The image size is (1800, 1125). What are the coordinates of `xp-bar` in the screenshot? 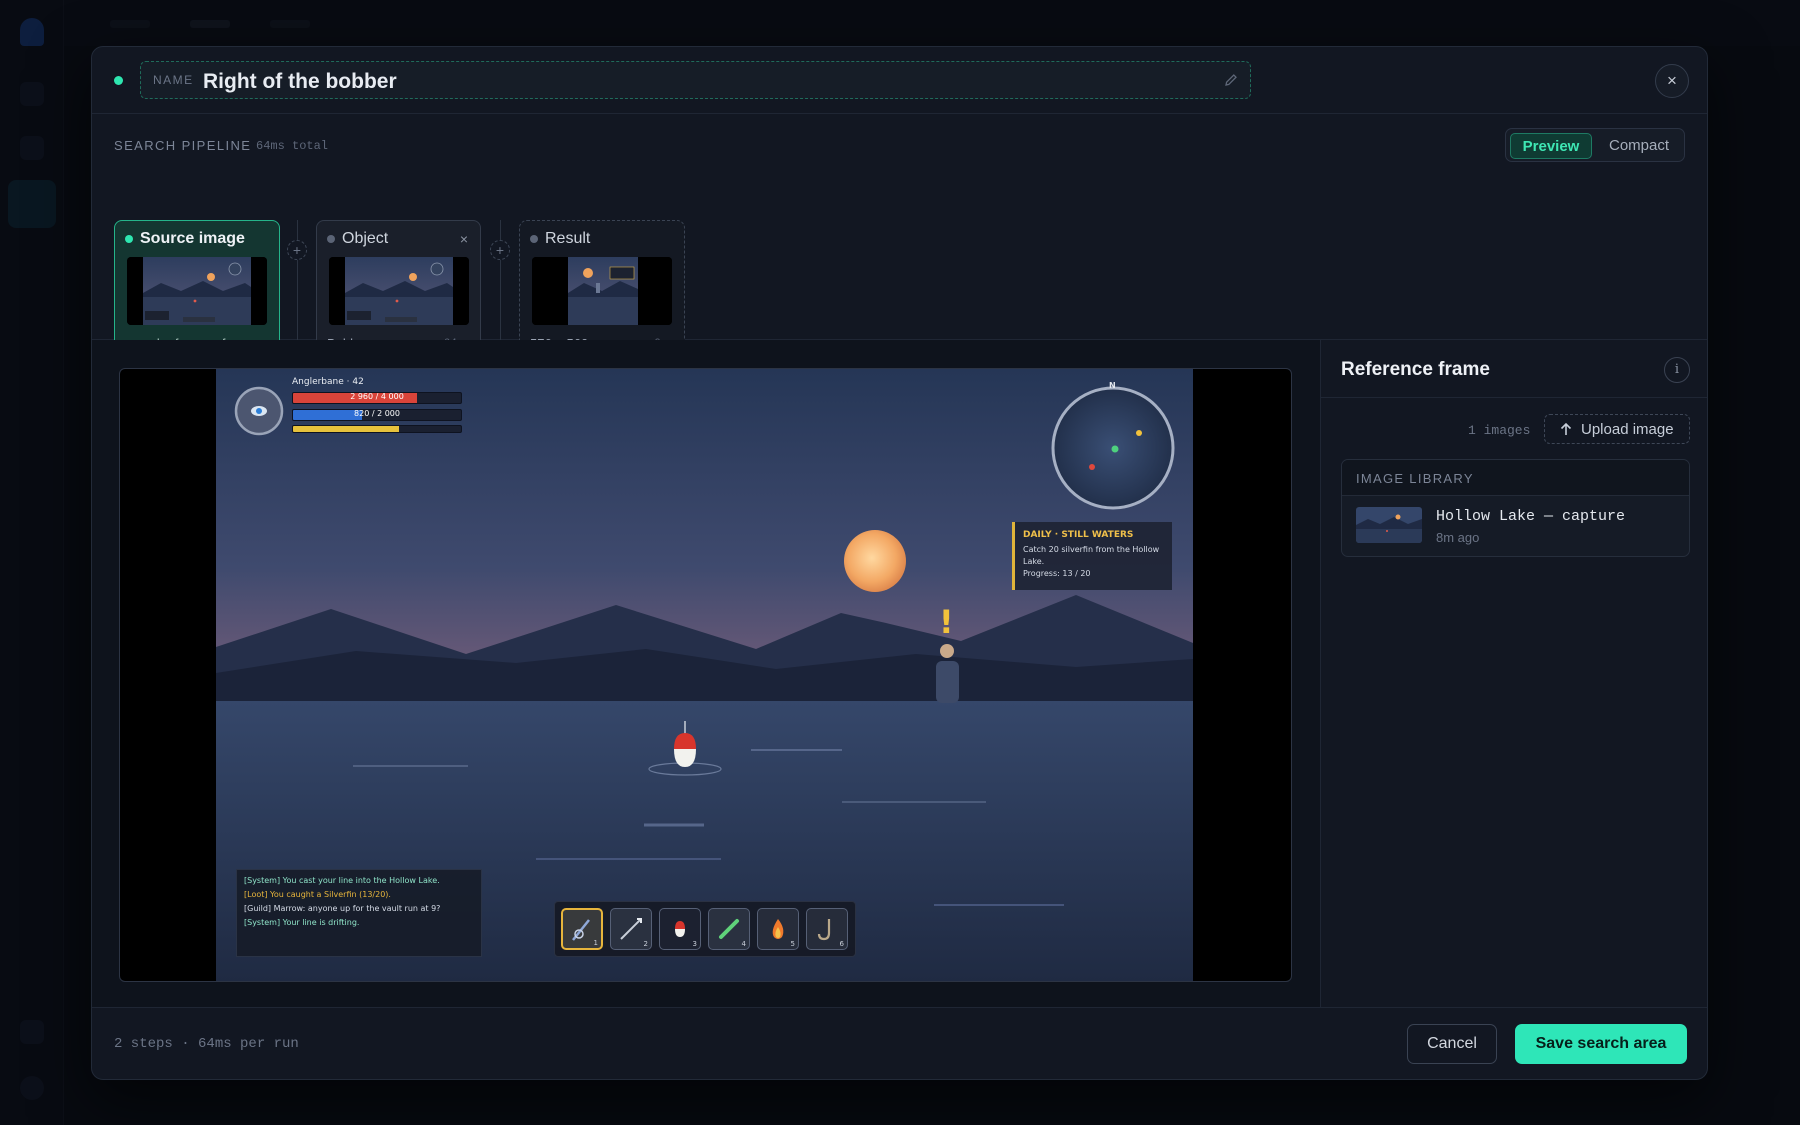 It's located at (377, 429).